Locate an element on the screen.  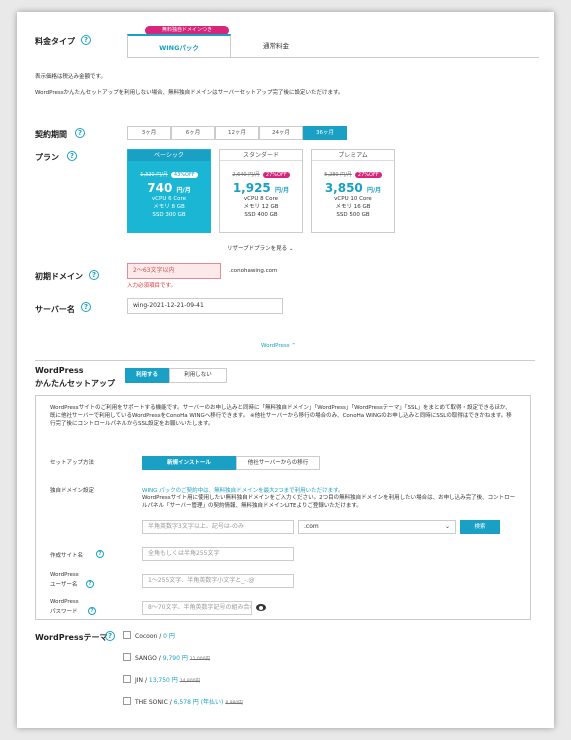
theme-jin: JIN / 13,750 円 14,800円 is located at coordinates (167, 680).